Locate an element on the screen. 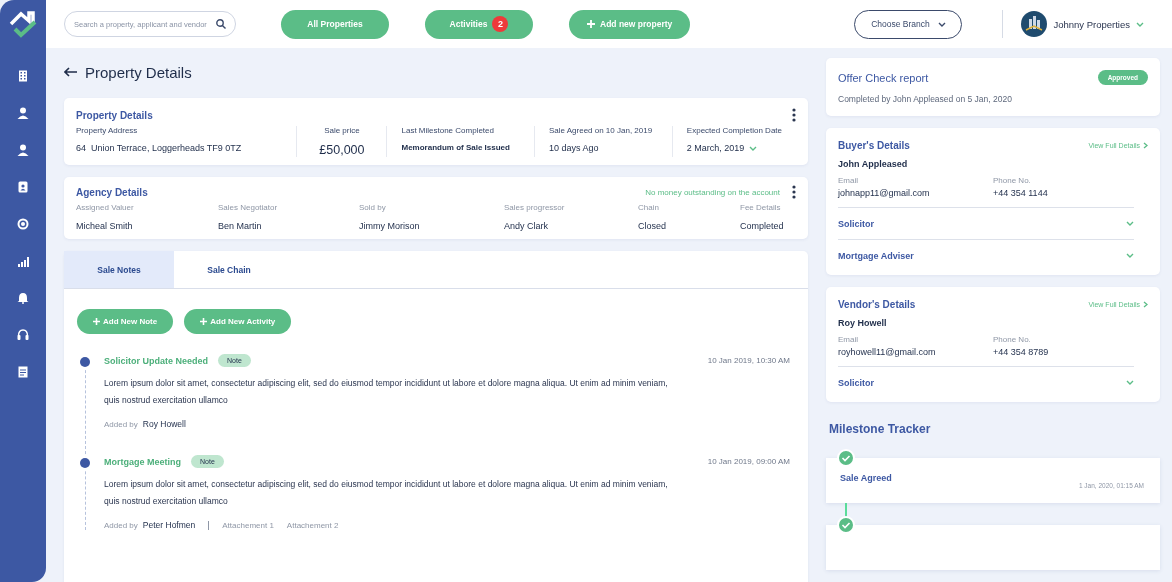 This screenshot has height=582, width=1172. card-title: Agency Details is located at coordinates (112, 192).